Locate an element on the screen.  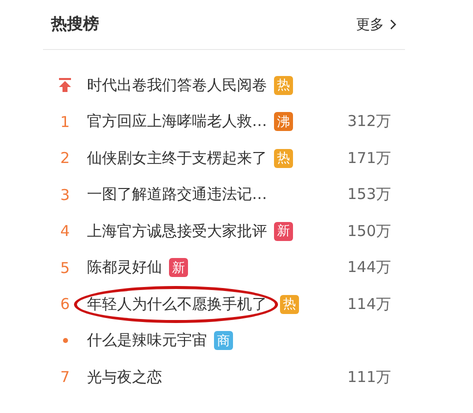
topic-link: 年轻人为什么不愿换手机了 is located at coordinates (177, 304).